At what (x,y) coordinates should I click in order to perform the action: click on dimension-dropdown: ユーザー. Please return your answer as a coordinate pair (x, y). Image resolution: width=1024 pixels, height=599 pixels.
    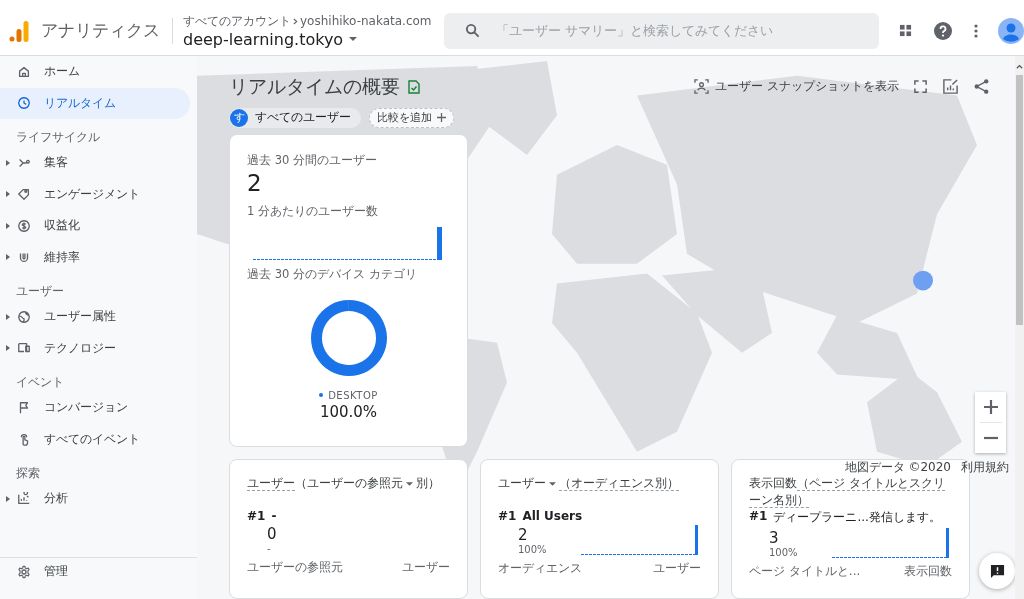
    Looking at the image, I should click on (528, 483).